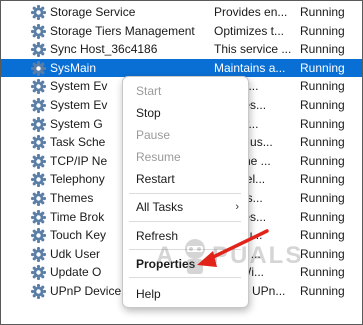 Image resolution: width=363 pixels, height=325 pixels. What do you see at coordinates (93, 12) in the screenshot?
I see `service-name: Storage Service` at bounding box center [93, 12].